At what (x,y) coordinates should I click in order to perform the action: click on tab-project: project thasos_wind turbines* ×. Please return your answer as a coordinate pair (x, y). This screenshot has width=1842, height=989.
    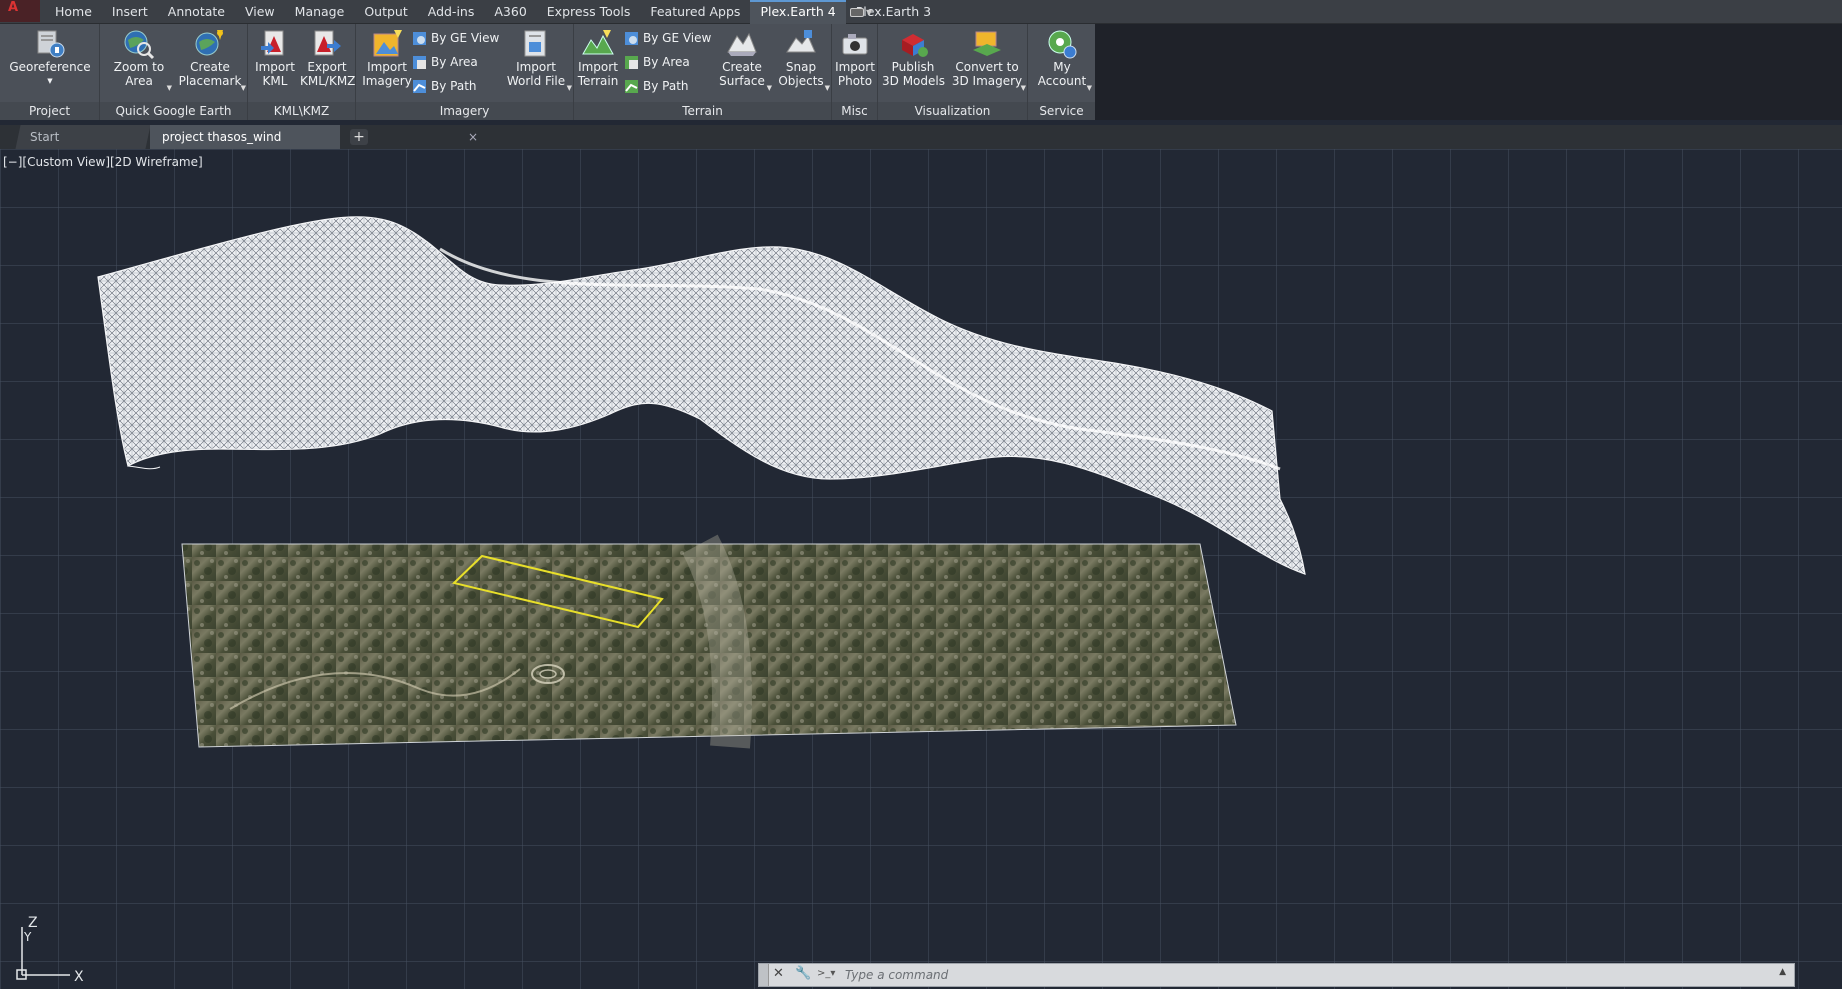
    Looking at the image, I should click on (314, 146).